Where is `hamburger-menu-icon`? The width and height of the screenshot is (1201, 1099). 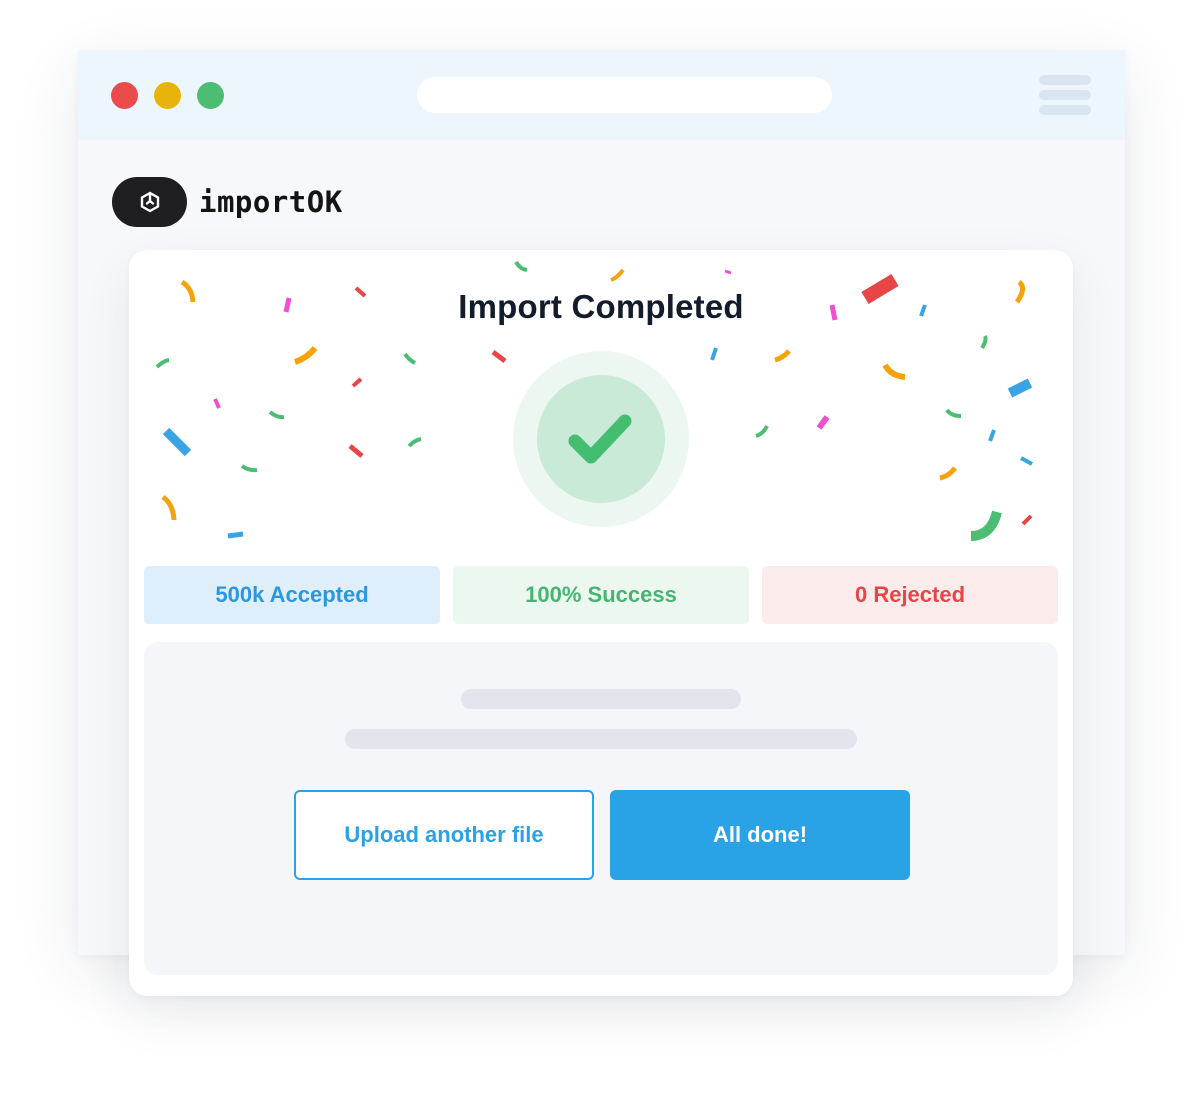
hamburger-menu-icon is located at coordinates (1065, 95).